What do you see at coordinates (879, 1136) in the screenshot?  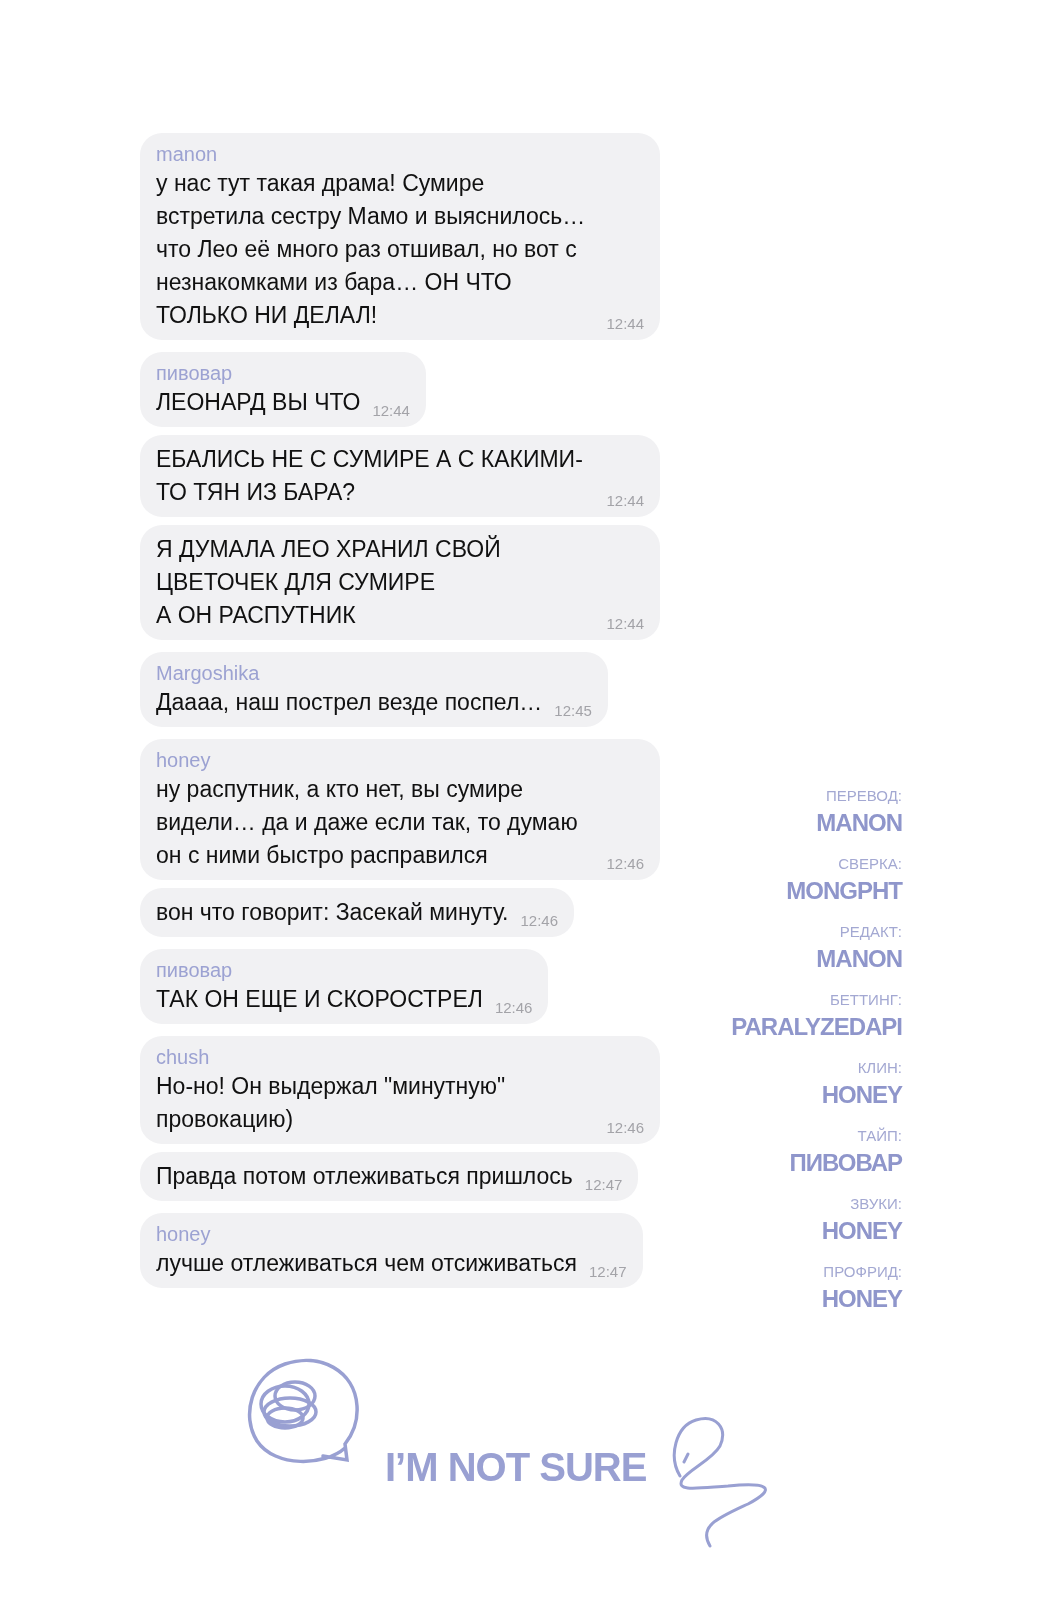 I see `credit-role: ТАЙП:` at bounding box center [879, 1136].